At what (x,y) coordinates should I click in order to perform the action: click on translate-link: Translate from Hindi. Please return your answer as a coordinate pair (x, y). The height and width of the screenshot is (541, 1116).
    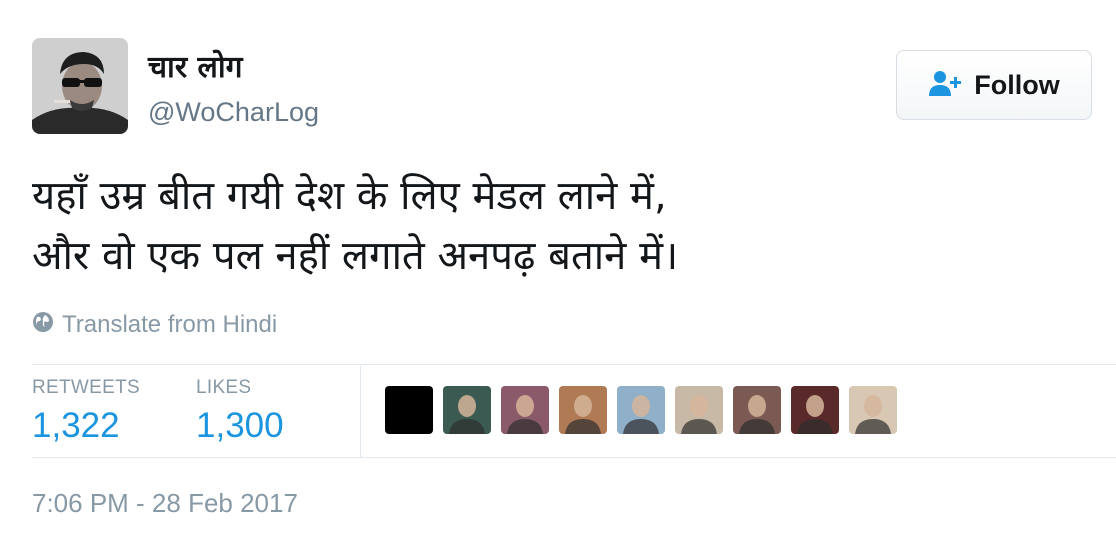
    Looking at the image, I should click on (154, 325).